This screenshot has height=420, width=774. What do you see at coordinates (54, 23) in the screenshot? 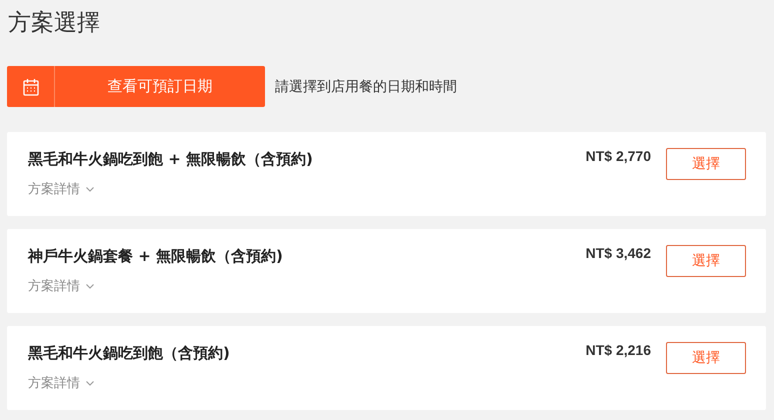
I see `section-title: 方案選擇` at bounding box center [54, 23].